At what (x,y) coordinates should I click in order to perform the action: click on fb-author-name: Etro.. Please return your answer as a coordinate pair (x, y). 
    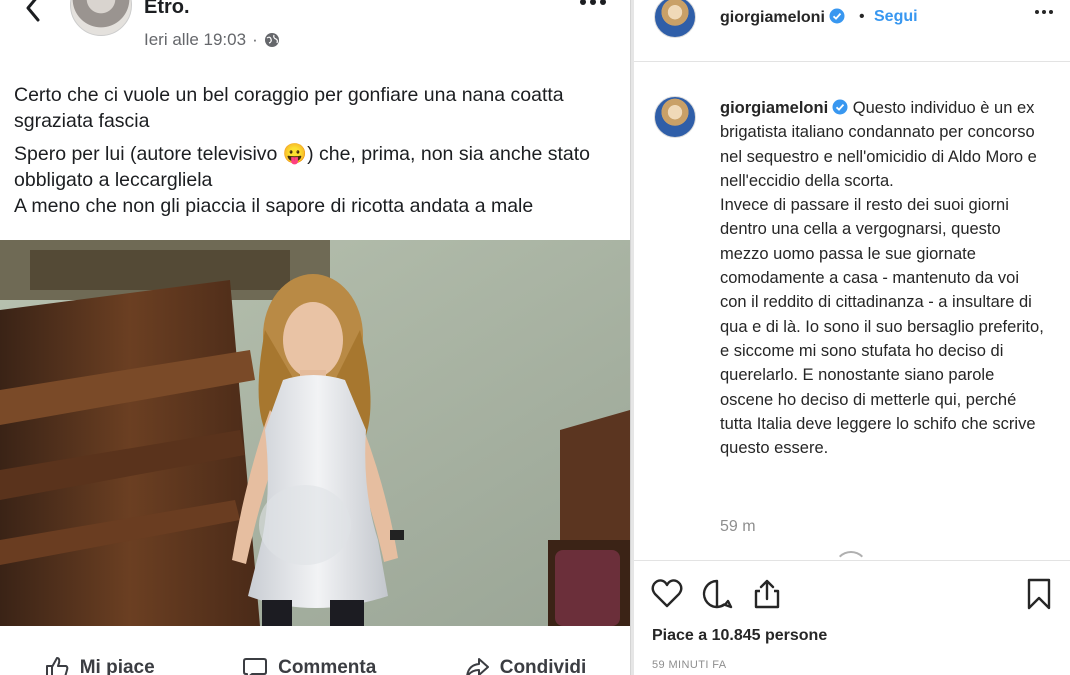
    Looking at the image, I should click on (167, 9).